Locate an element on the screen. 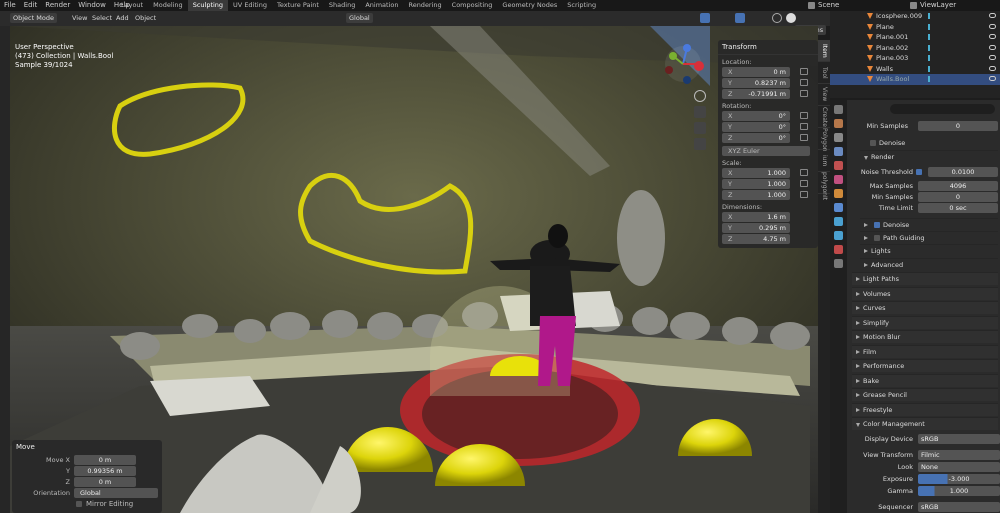  panel-grease-pencil: Grease Pencil is located at coordinates (925, 394).